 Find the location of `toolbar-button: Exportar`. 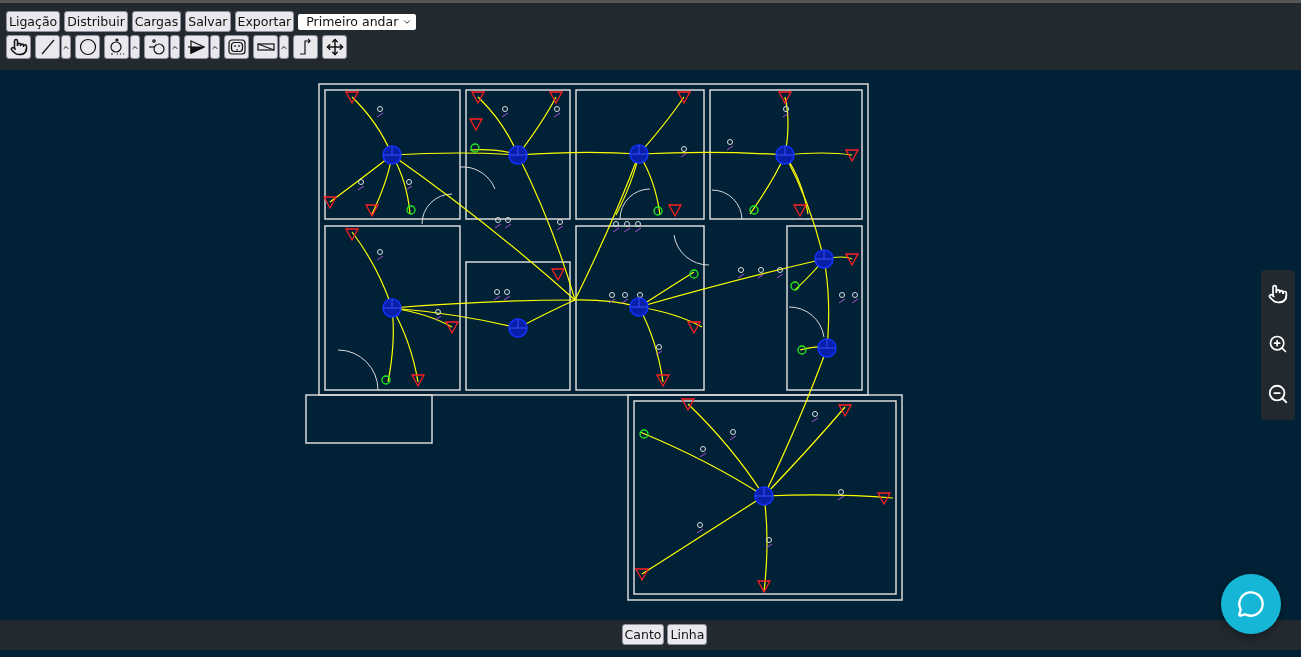

toolbar-button: Exportar is located at coordinates (264, 21).